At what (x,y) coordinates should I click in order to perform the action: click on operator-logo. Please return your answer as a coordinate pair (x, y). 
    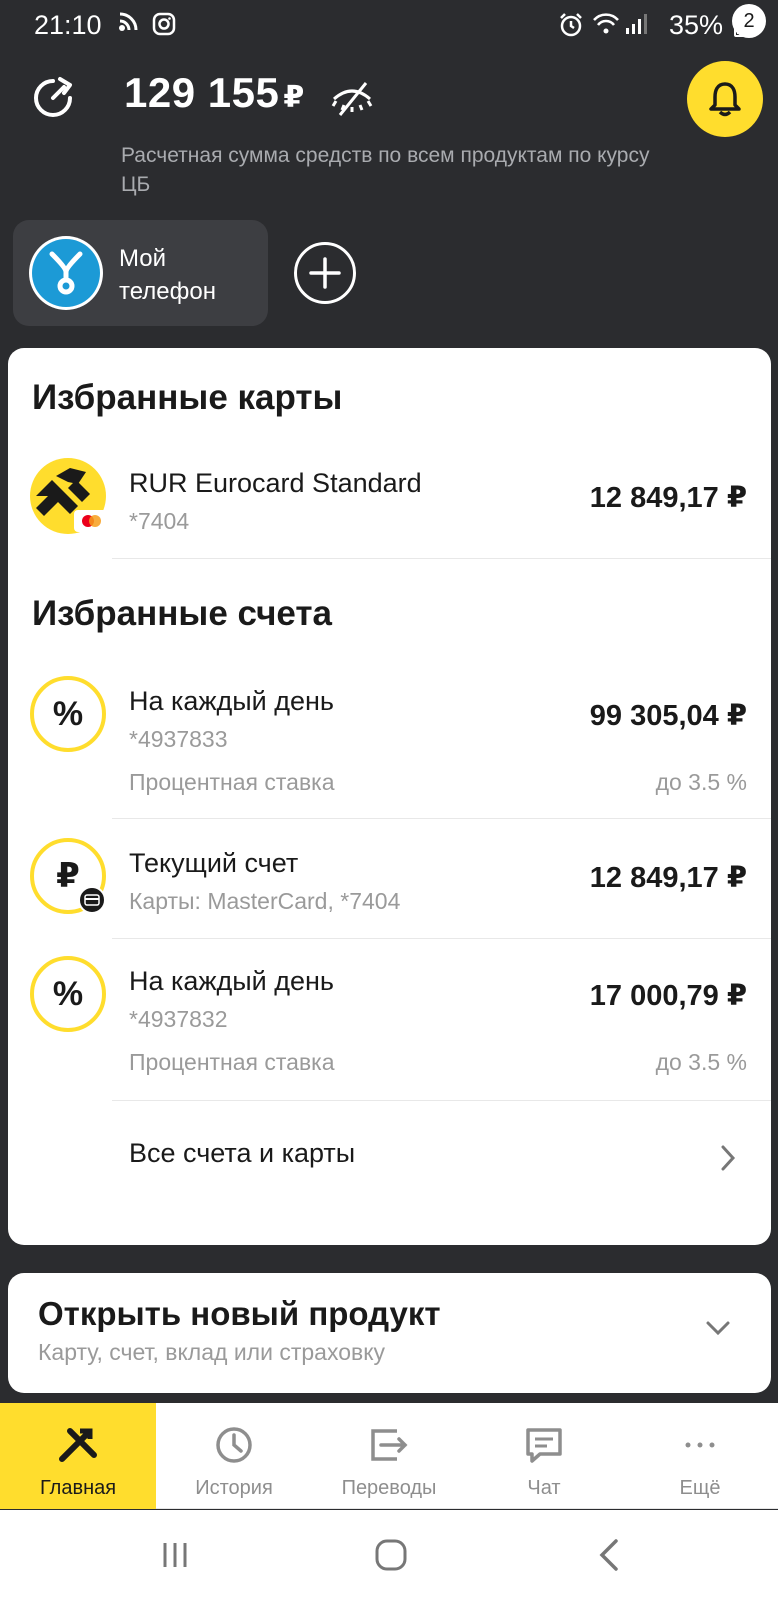
    Looking at the image, I should click on (66, 273).